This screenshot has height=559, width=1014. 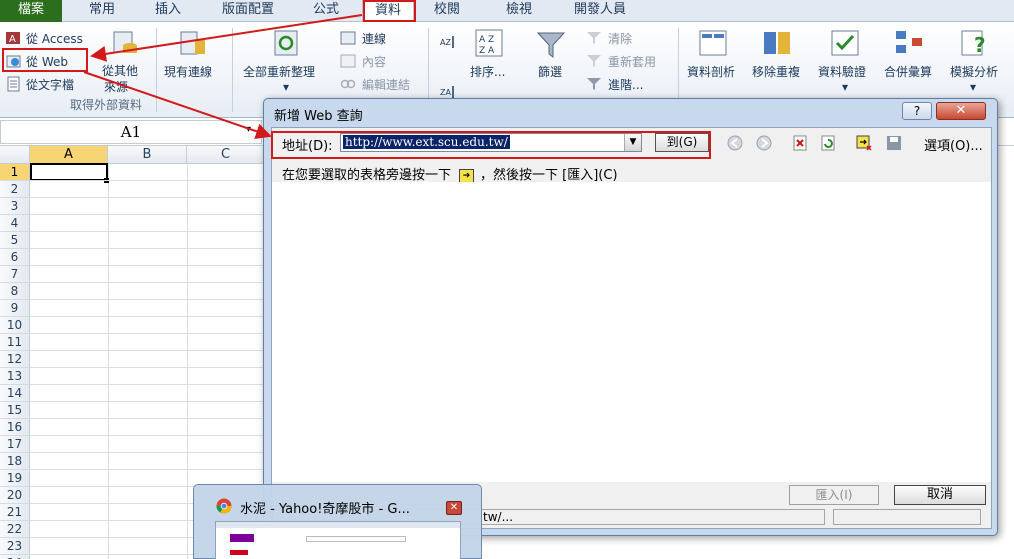 What do you see at coordinates (15, 240) in the screenshot?
I see `row-header-5: 5` at bounding box center [15, 240].